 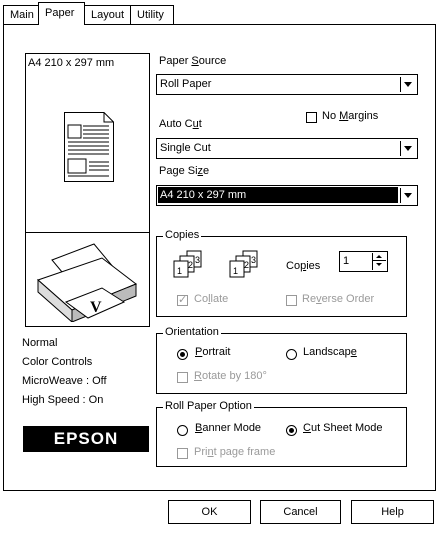 What do you see at coordinates (303, 266) in the screenshot?
I see `copies-label: Copies` at bounding box center [303, 266].